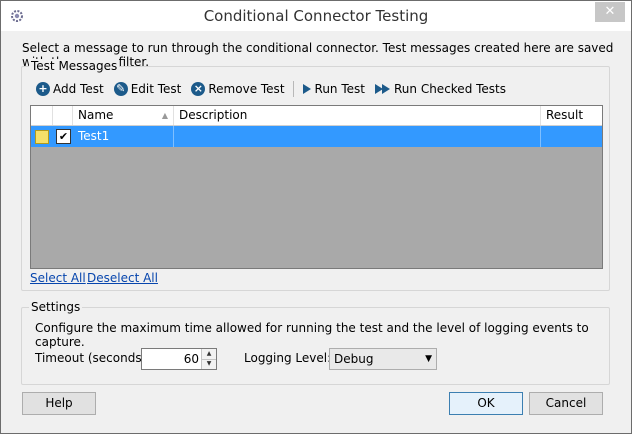 This screenshot has width=632, height=434. Describe the element at coordinates (246, 89) in the screenshot. I see `remove-test-label: Remove Test` at that location.